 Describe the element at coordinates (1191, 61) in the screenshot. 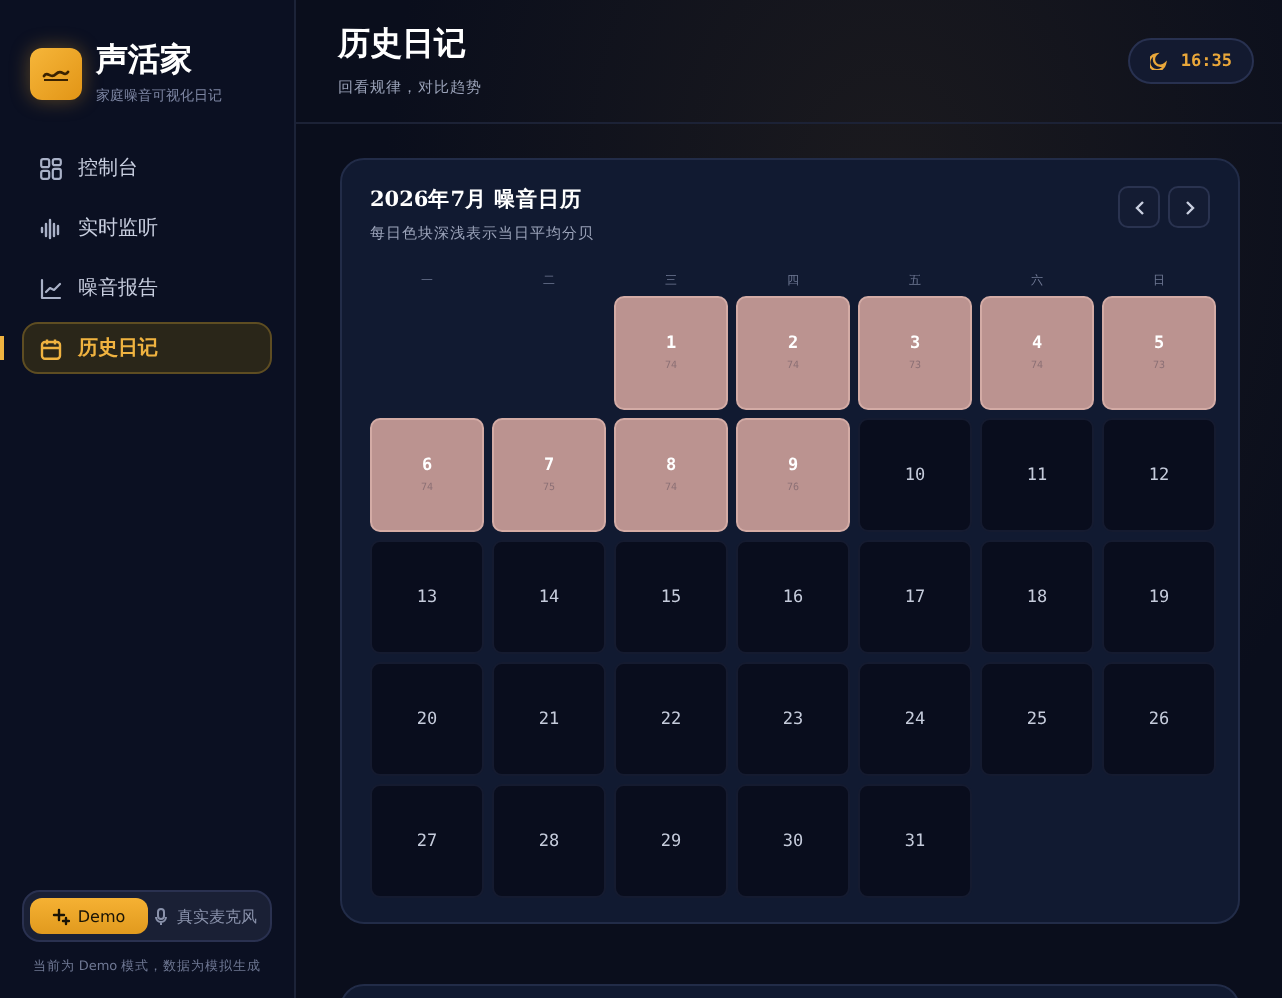

I see `clock-badge: 16:35` at that location.